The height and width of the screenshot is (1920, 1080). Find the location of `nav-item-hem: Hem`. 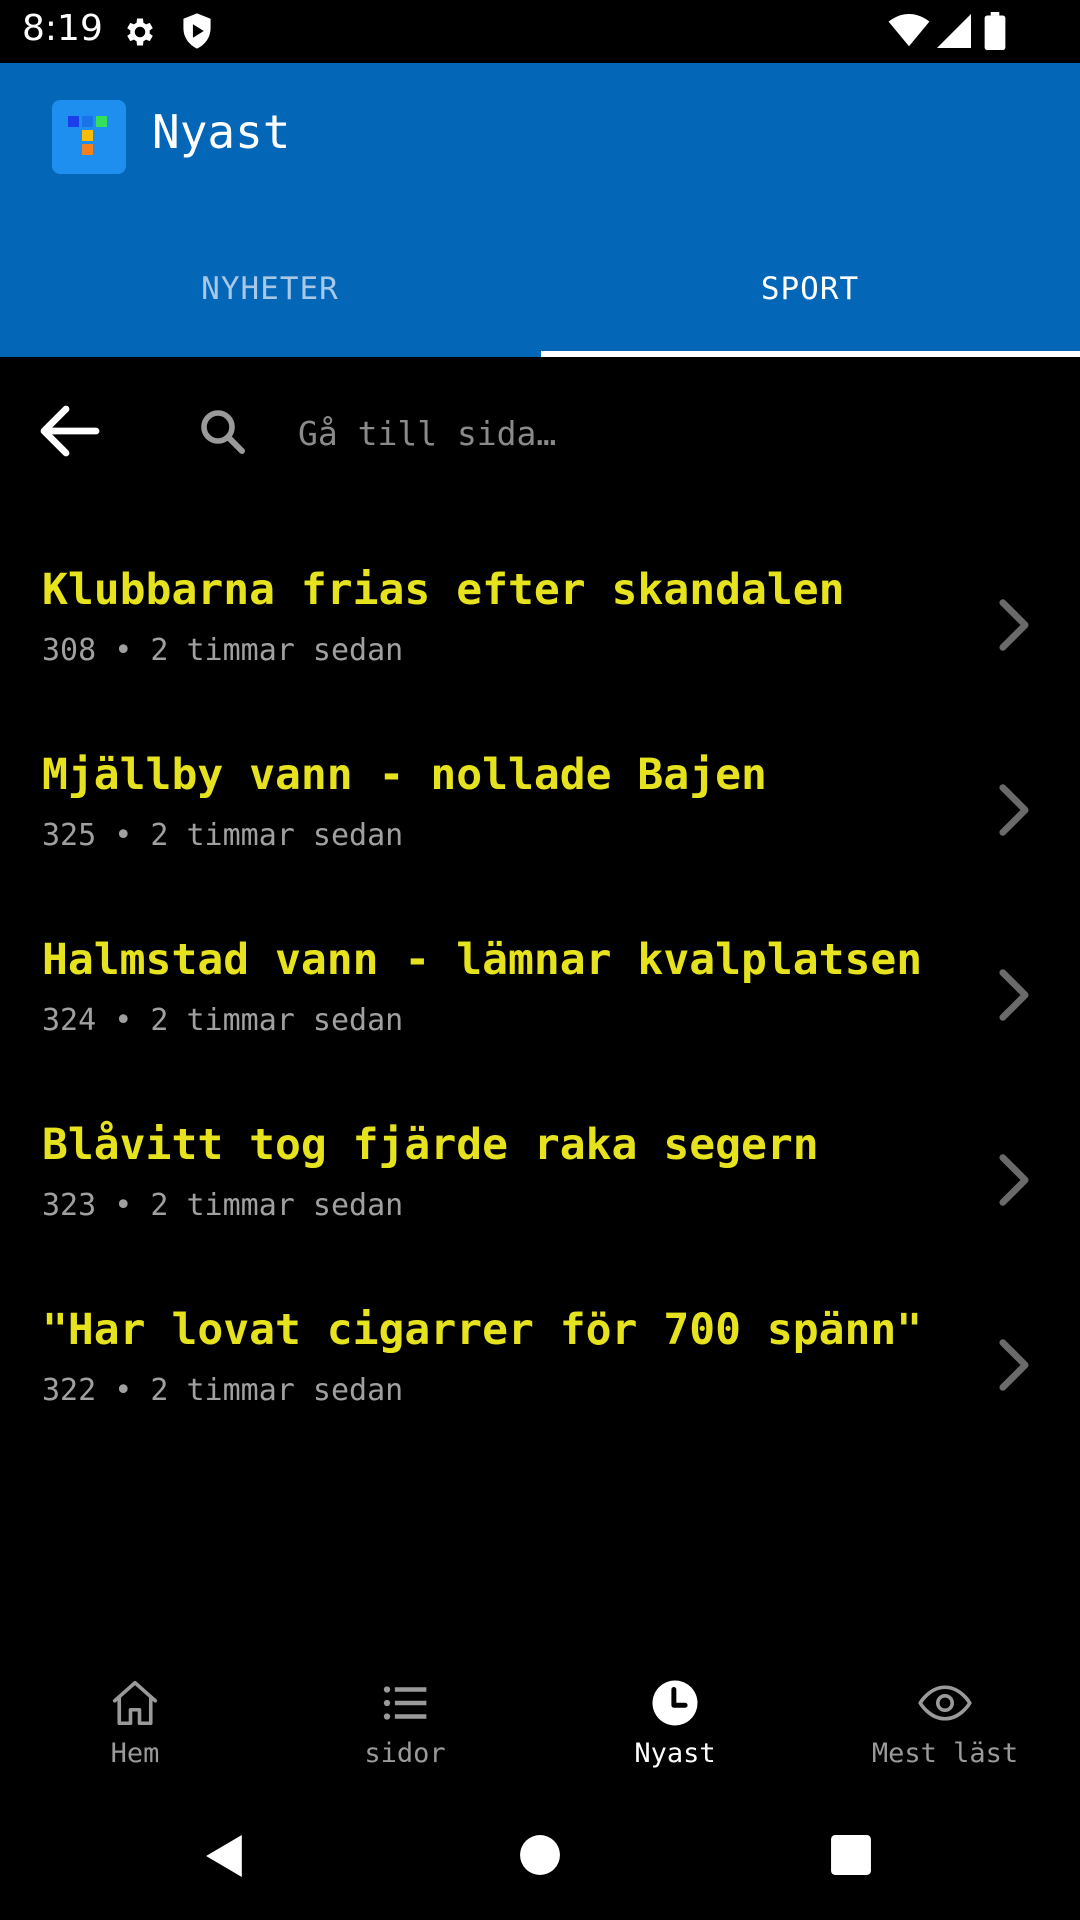

nav-item-hem: Hem is located at coordinates (135, 1728).